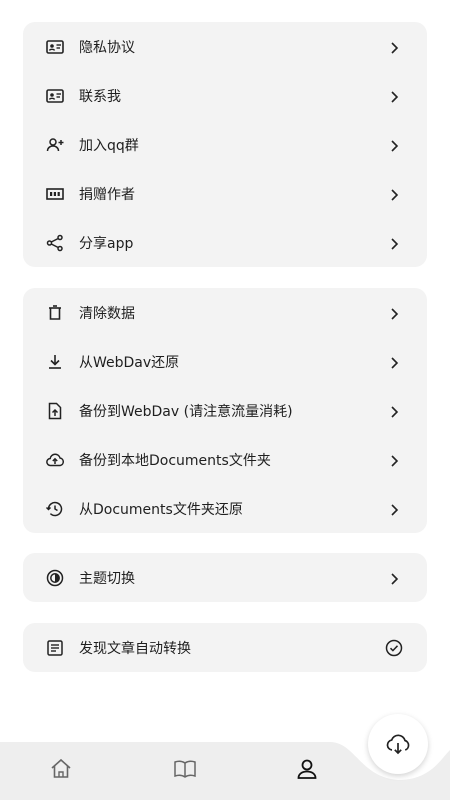 Image resolution: width=450 pixels, height=800 pixels. I want to click on contact-me-label: 联系我, so click(100, 96).